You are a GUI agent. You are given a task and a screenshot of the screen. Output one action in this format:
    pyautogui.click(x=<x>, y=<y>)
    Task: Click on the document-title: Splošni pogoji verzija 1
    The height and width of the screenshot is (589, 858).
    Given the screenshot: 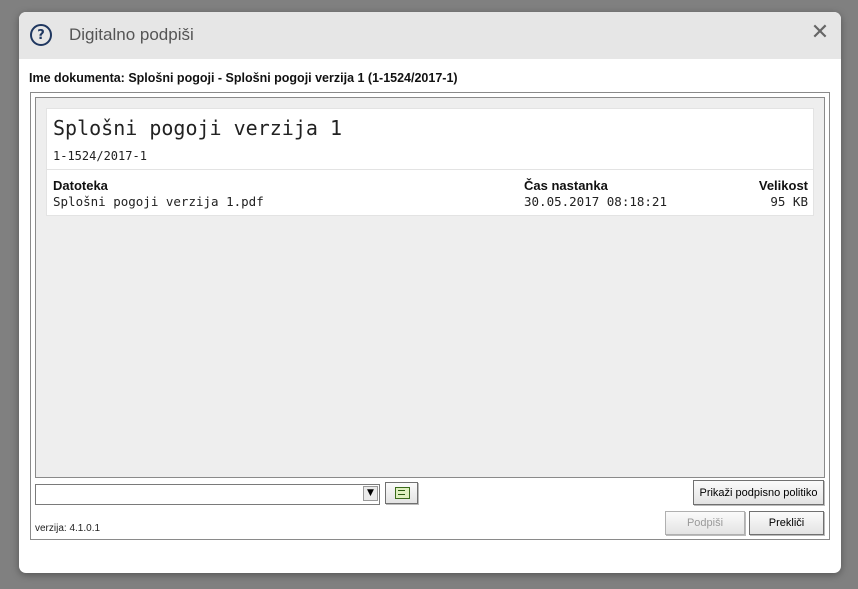 What is the action you would take?
    pyautogui.click(x=197, y=128)
    